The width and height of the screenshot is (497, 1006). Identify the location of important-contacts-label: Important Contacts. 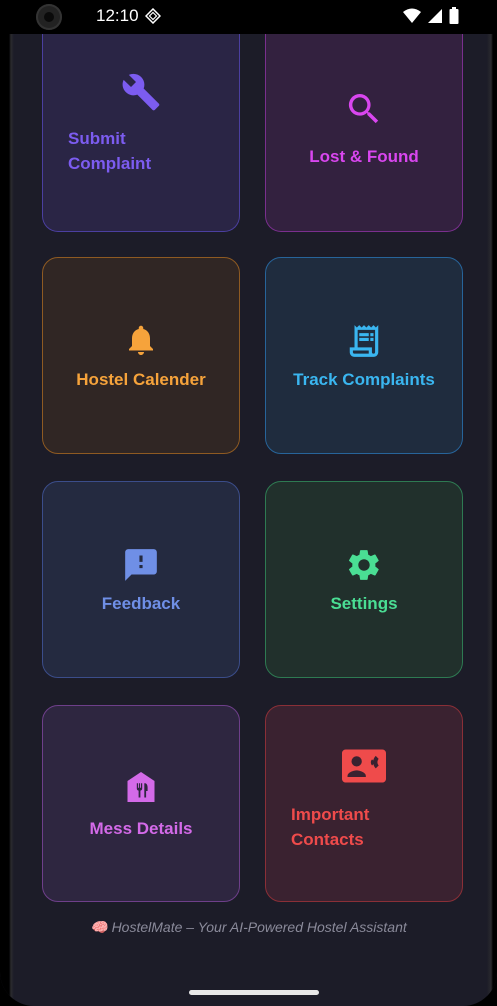
(330, 826).